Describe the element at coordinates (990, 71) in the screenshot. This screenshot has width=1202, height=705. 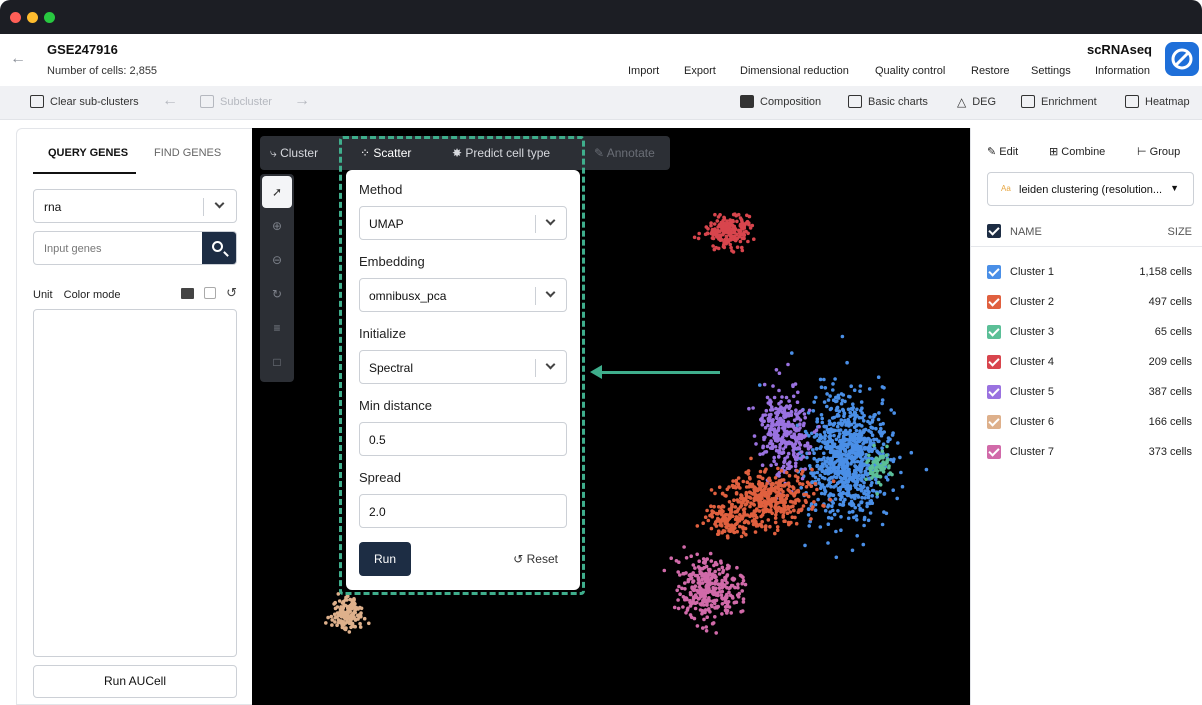
I see `menu-restore: Restore` at that location.